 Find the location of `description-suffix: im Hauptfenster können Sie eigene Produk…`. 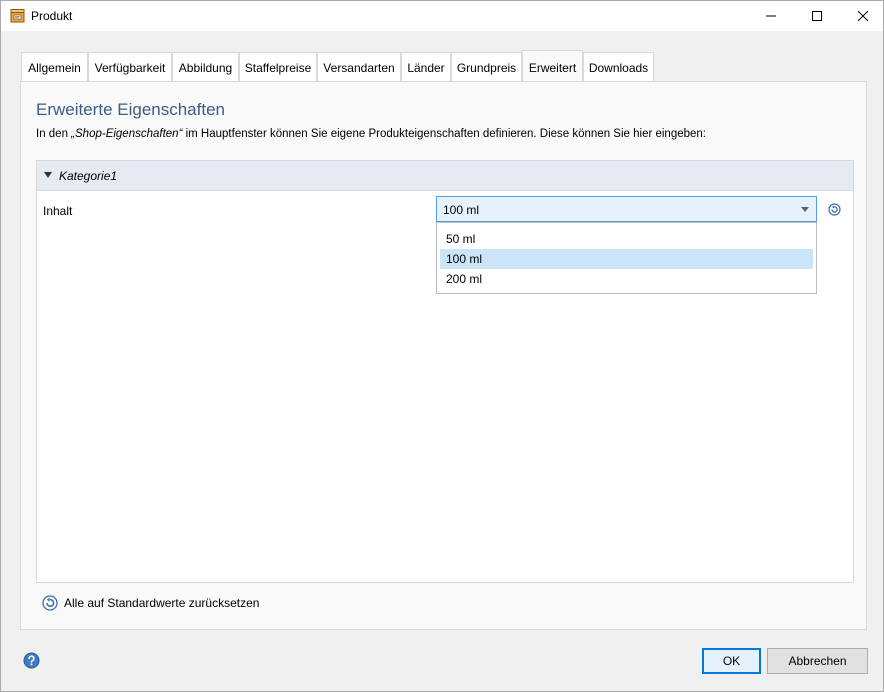

description-suffix: im Hauptfenster können Sie eigene Produk… is located at coordinates (444, 134).